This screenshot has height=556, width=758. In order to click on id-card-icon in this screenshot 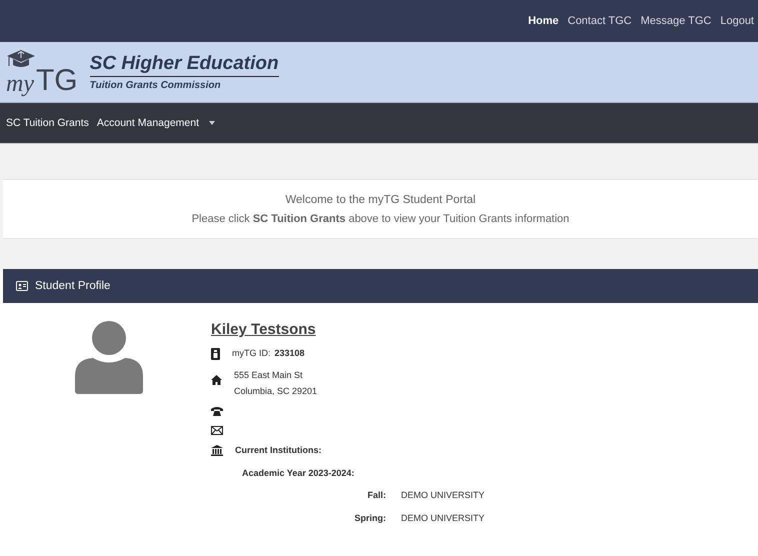, I will do `click(22, 286)`.